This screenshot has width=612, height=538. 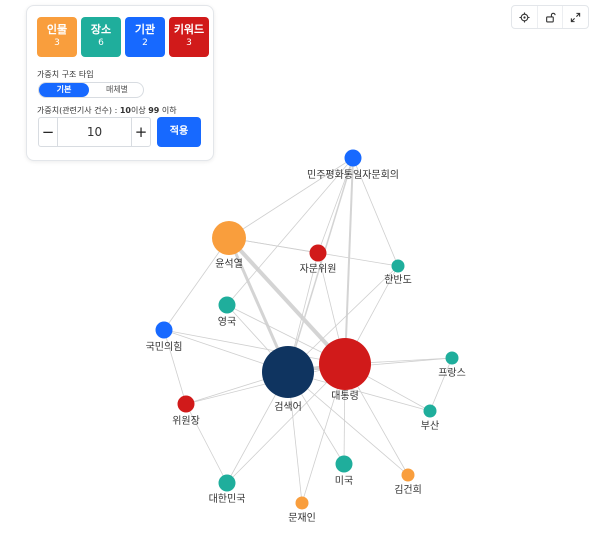 What do you see at coordinates (524, 17) in the screenshot?
I see `crosshair-icon` at bounding box center [524, 17].